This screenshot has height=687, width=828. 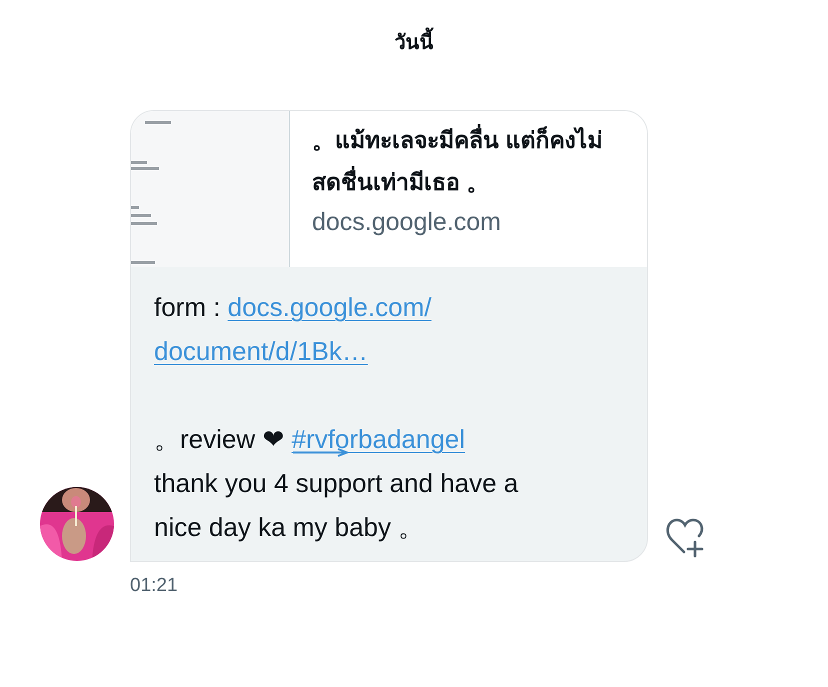 What do you see at coordinates (336, 483) in the screenshot?
I see `message-text: thank you 4 support and have a` at bounding box center [336, 483].